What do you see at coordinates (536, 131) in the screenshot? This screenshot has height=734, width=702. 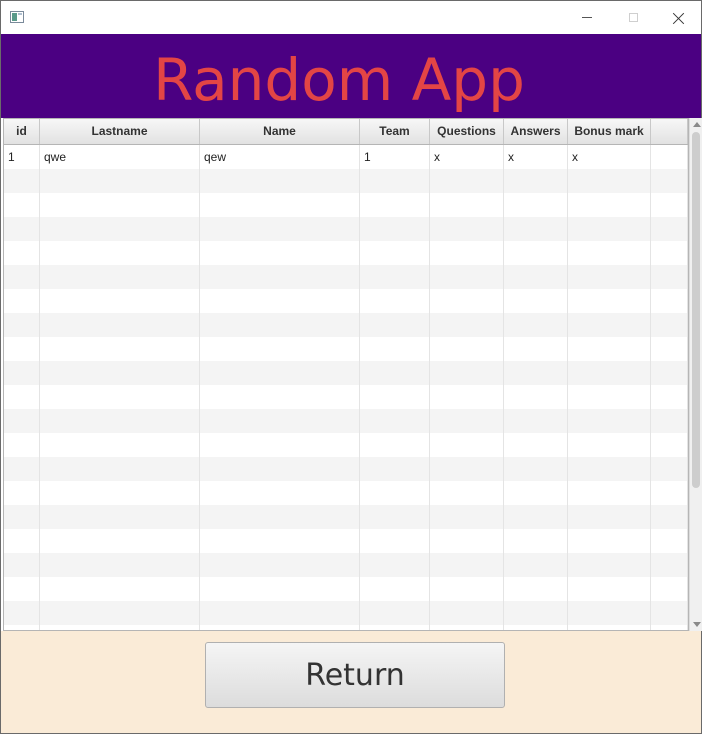 I see `column-header-answers: Answers` at bounding box center [536, 131].